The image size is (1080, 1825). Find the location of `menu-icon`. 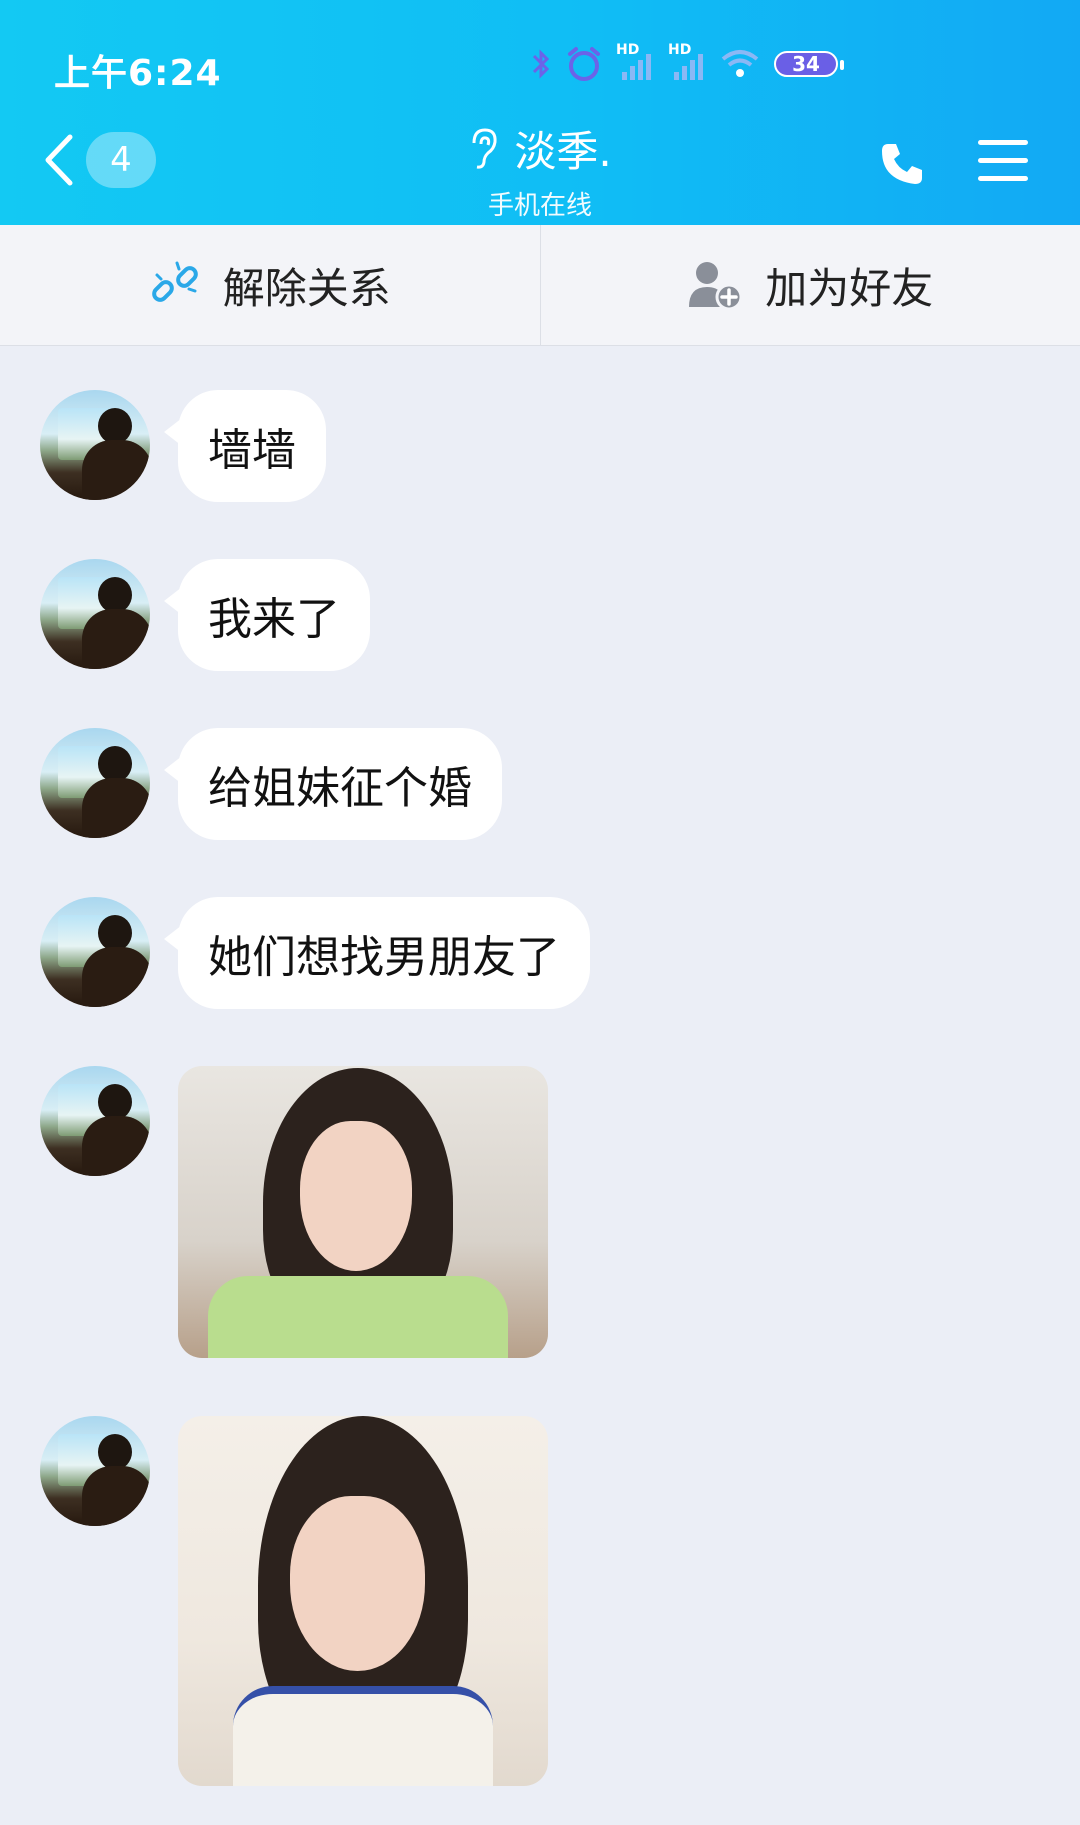

menu-icon is located at coordinates (1003, 167).